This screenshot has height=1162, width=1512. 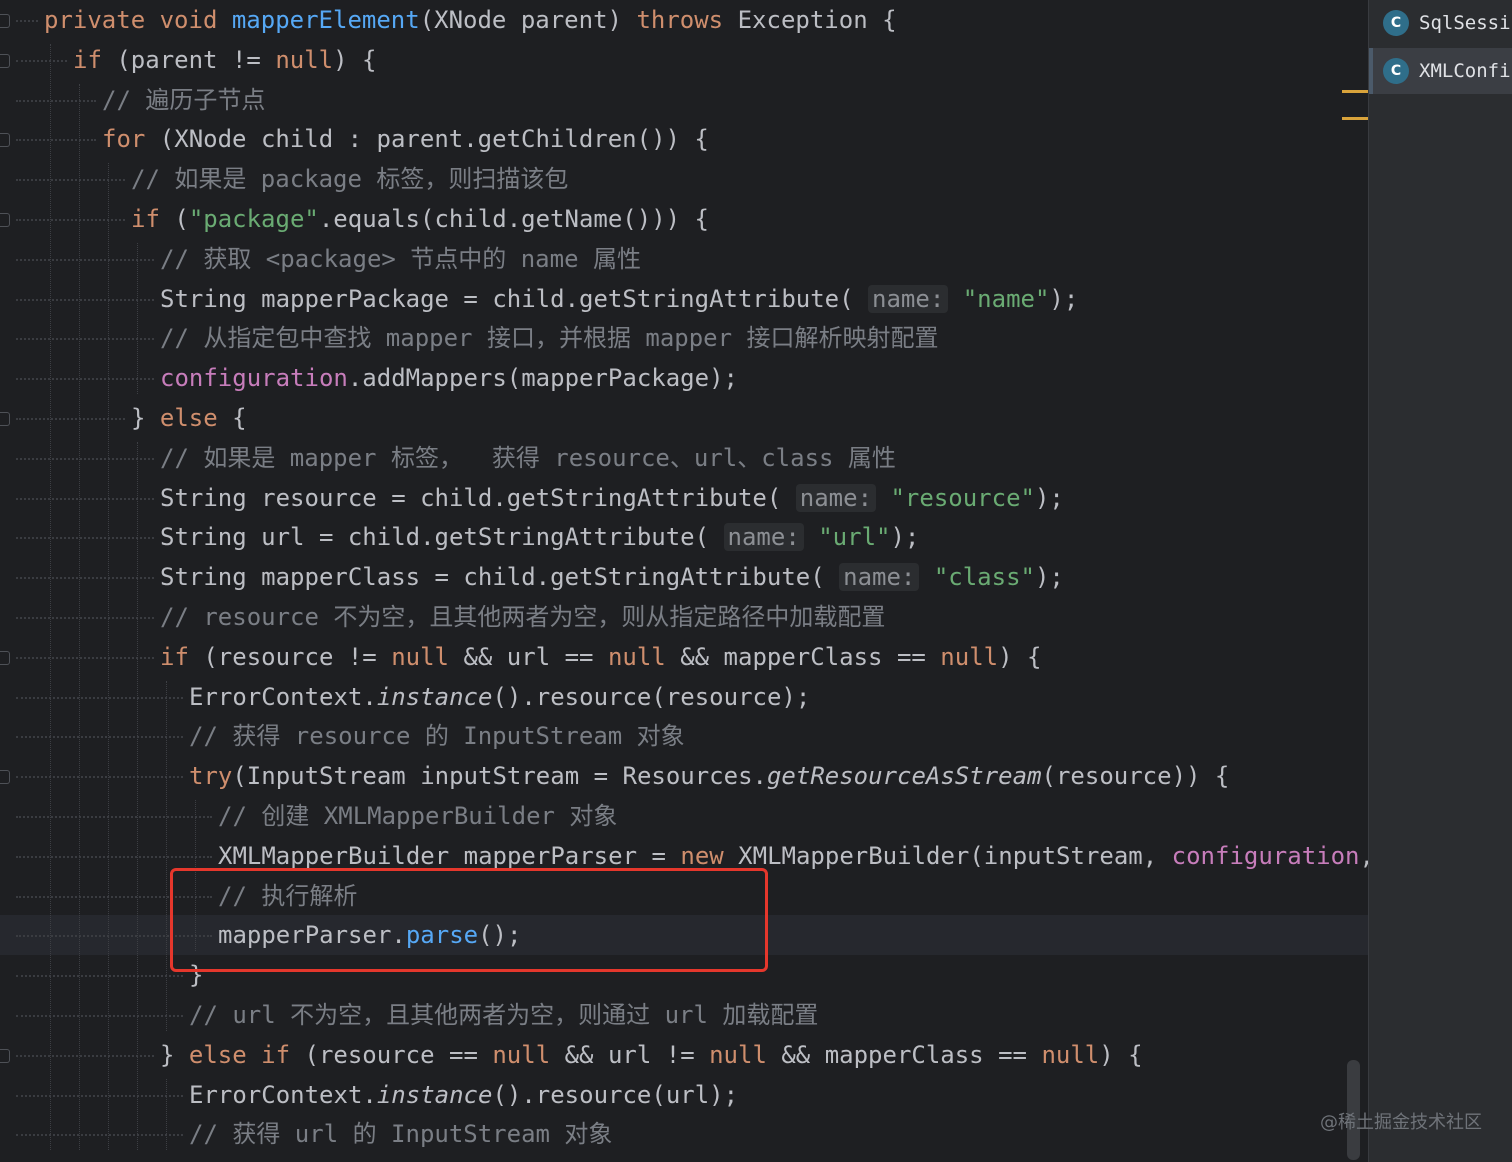 What do you see at coordinates (434, 1094) in the screenshot?
I see `code-token: instance` at bounding box center [434, 1094].